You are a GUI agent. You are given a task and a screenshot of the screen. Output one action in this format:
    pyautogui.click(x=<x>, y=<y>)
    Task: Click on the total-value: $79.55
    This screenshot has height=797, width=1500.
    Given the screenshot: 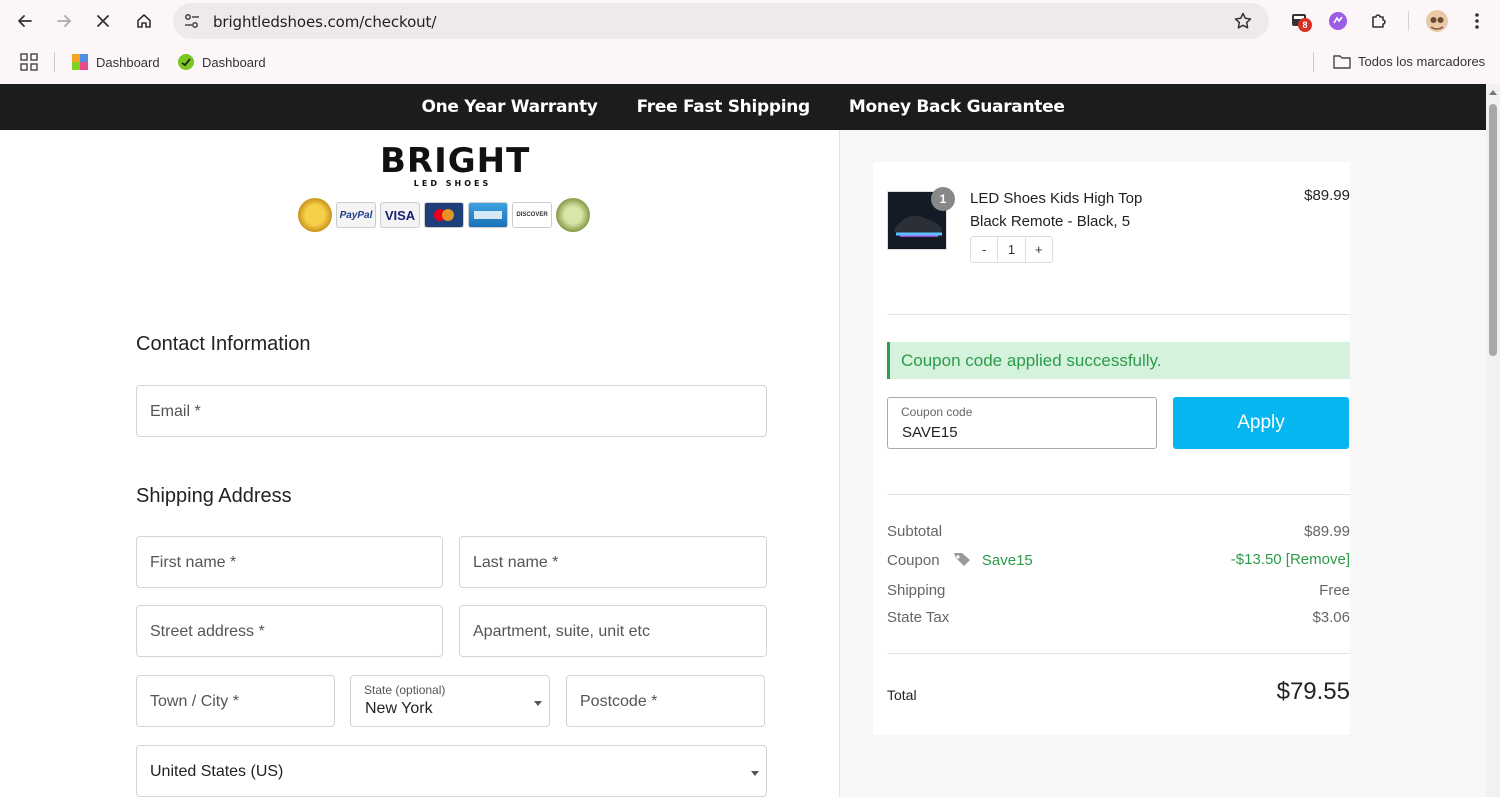 What is the action you would take?
    pyautogui.click(x=1313, y=691)
    